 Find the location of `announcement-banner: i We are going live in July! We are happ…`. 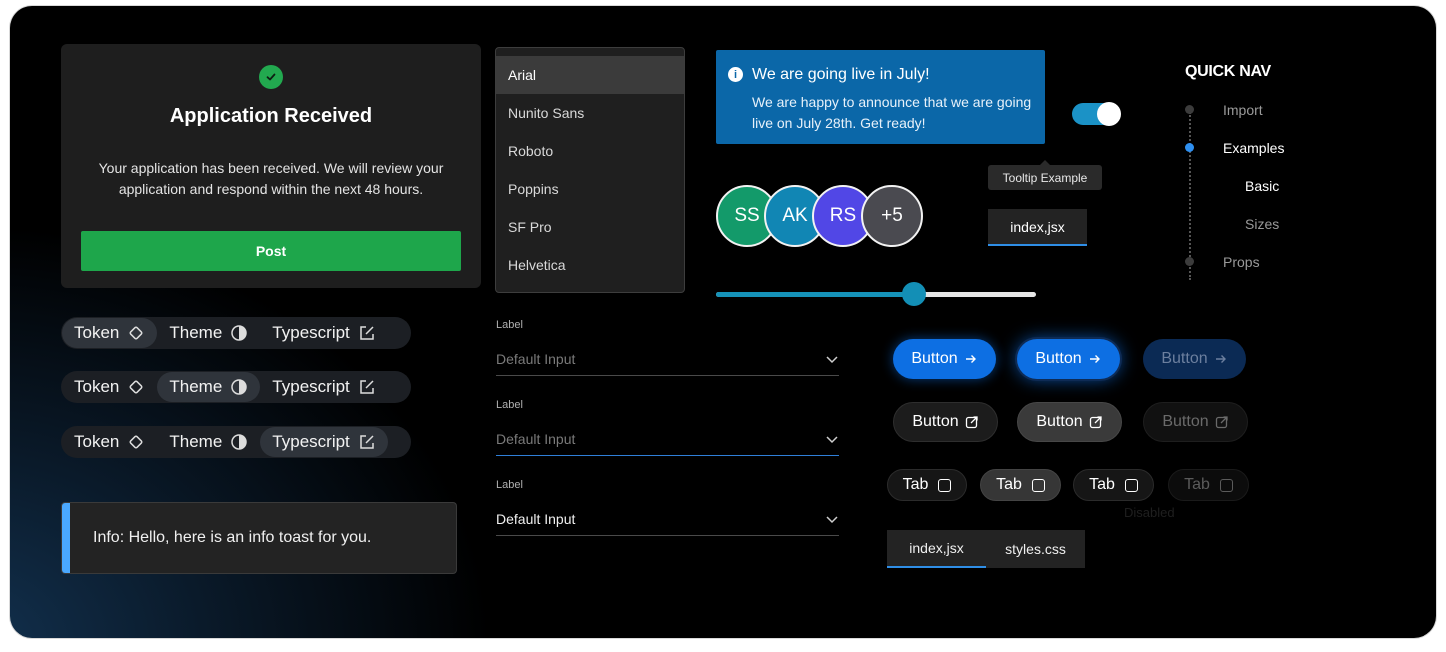

announcement-banner: i We are going live in July! We are happ… is located at coordinates (880, 97).